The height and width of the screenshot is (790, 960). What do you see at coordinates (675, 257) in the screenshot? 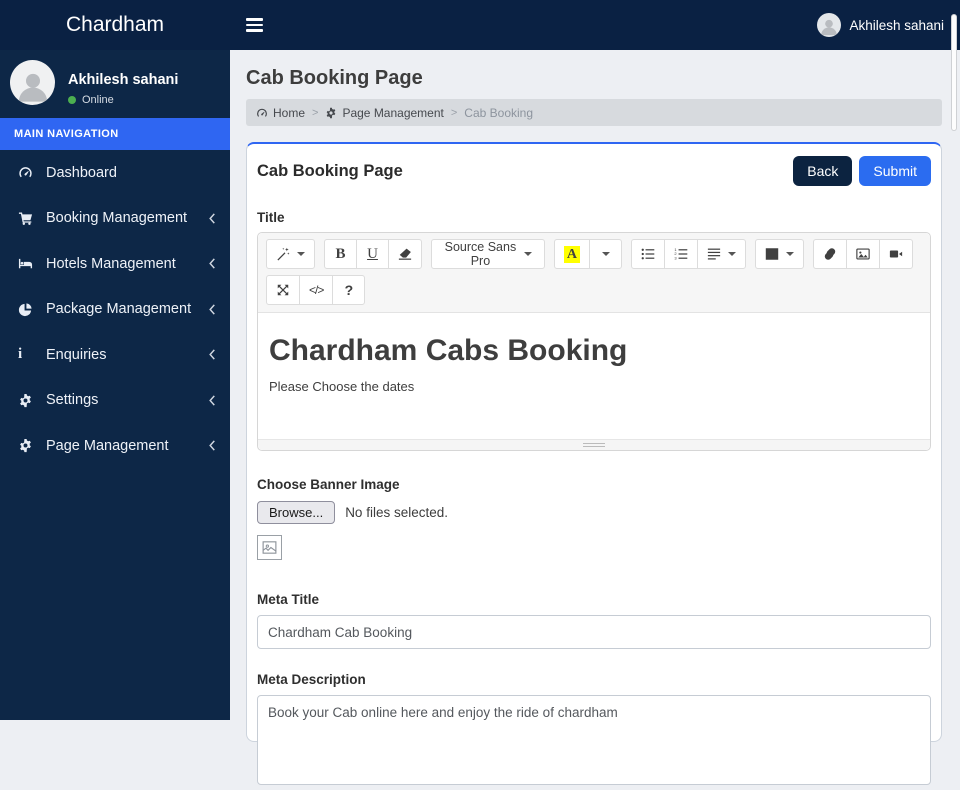
I see `svg-text: 3` at bounding box center [675, 257].